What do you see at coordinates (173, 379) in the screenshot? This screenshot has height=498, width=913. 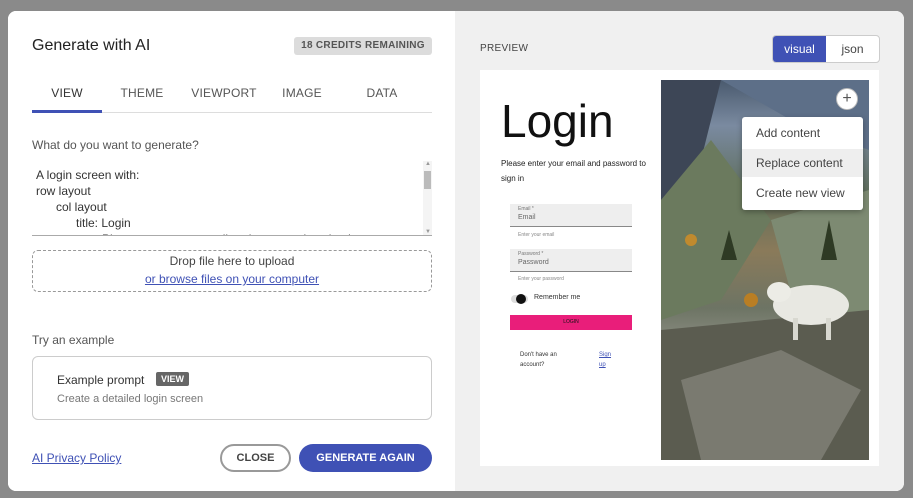 I see `view-badge: VIEW` at bounding box center [173, 379].